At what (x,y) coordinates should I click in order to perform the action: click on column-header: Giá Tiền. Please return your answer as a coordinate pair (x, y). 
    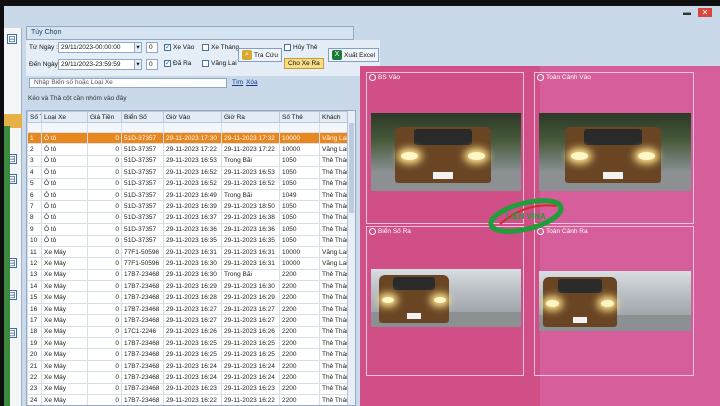
    Looking at the image, I should click on (104, 117).